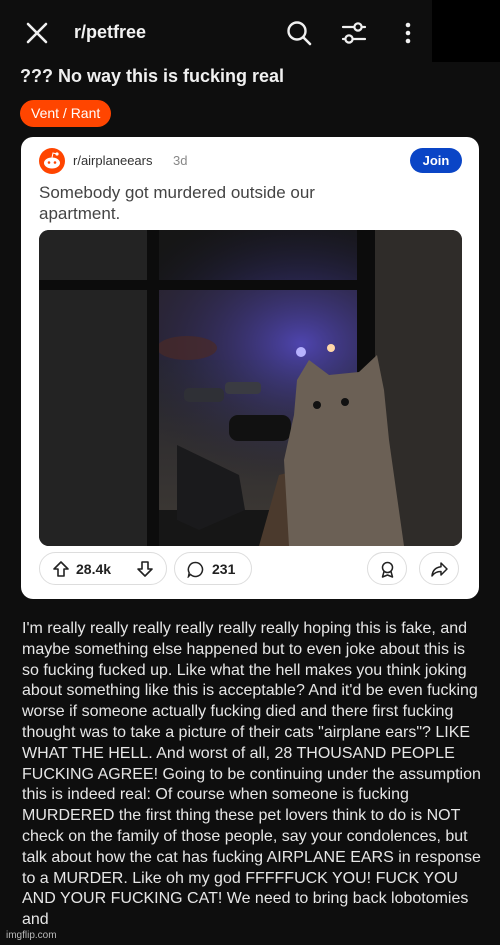 Image resolution: width=500 pixels, height=945 pixels. What do you see at coordinates (145, 569) in the screenshot?
I see `downvote-icon` at bounding box center [145, 569].